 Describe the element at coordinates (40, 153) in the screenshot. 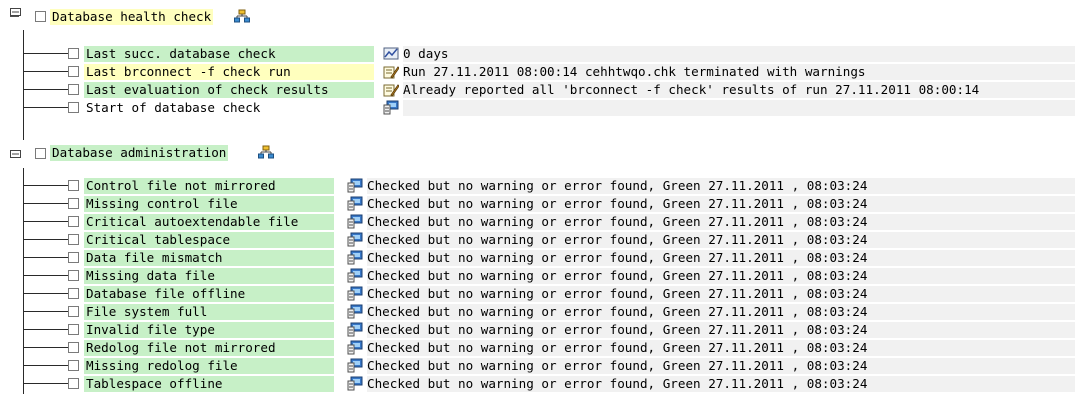

I see `administration-checkbox` at that location.